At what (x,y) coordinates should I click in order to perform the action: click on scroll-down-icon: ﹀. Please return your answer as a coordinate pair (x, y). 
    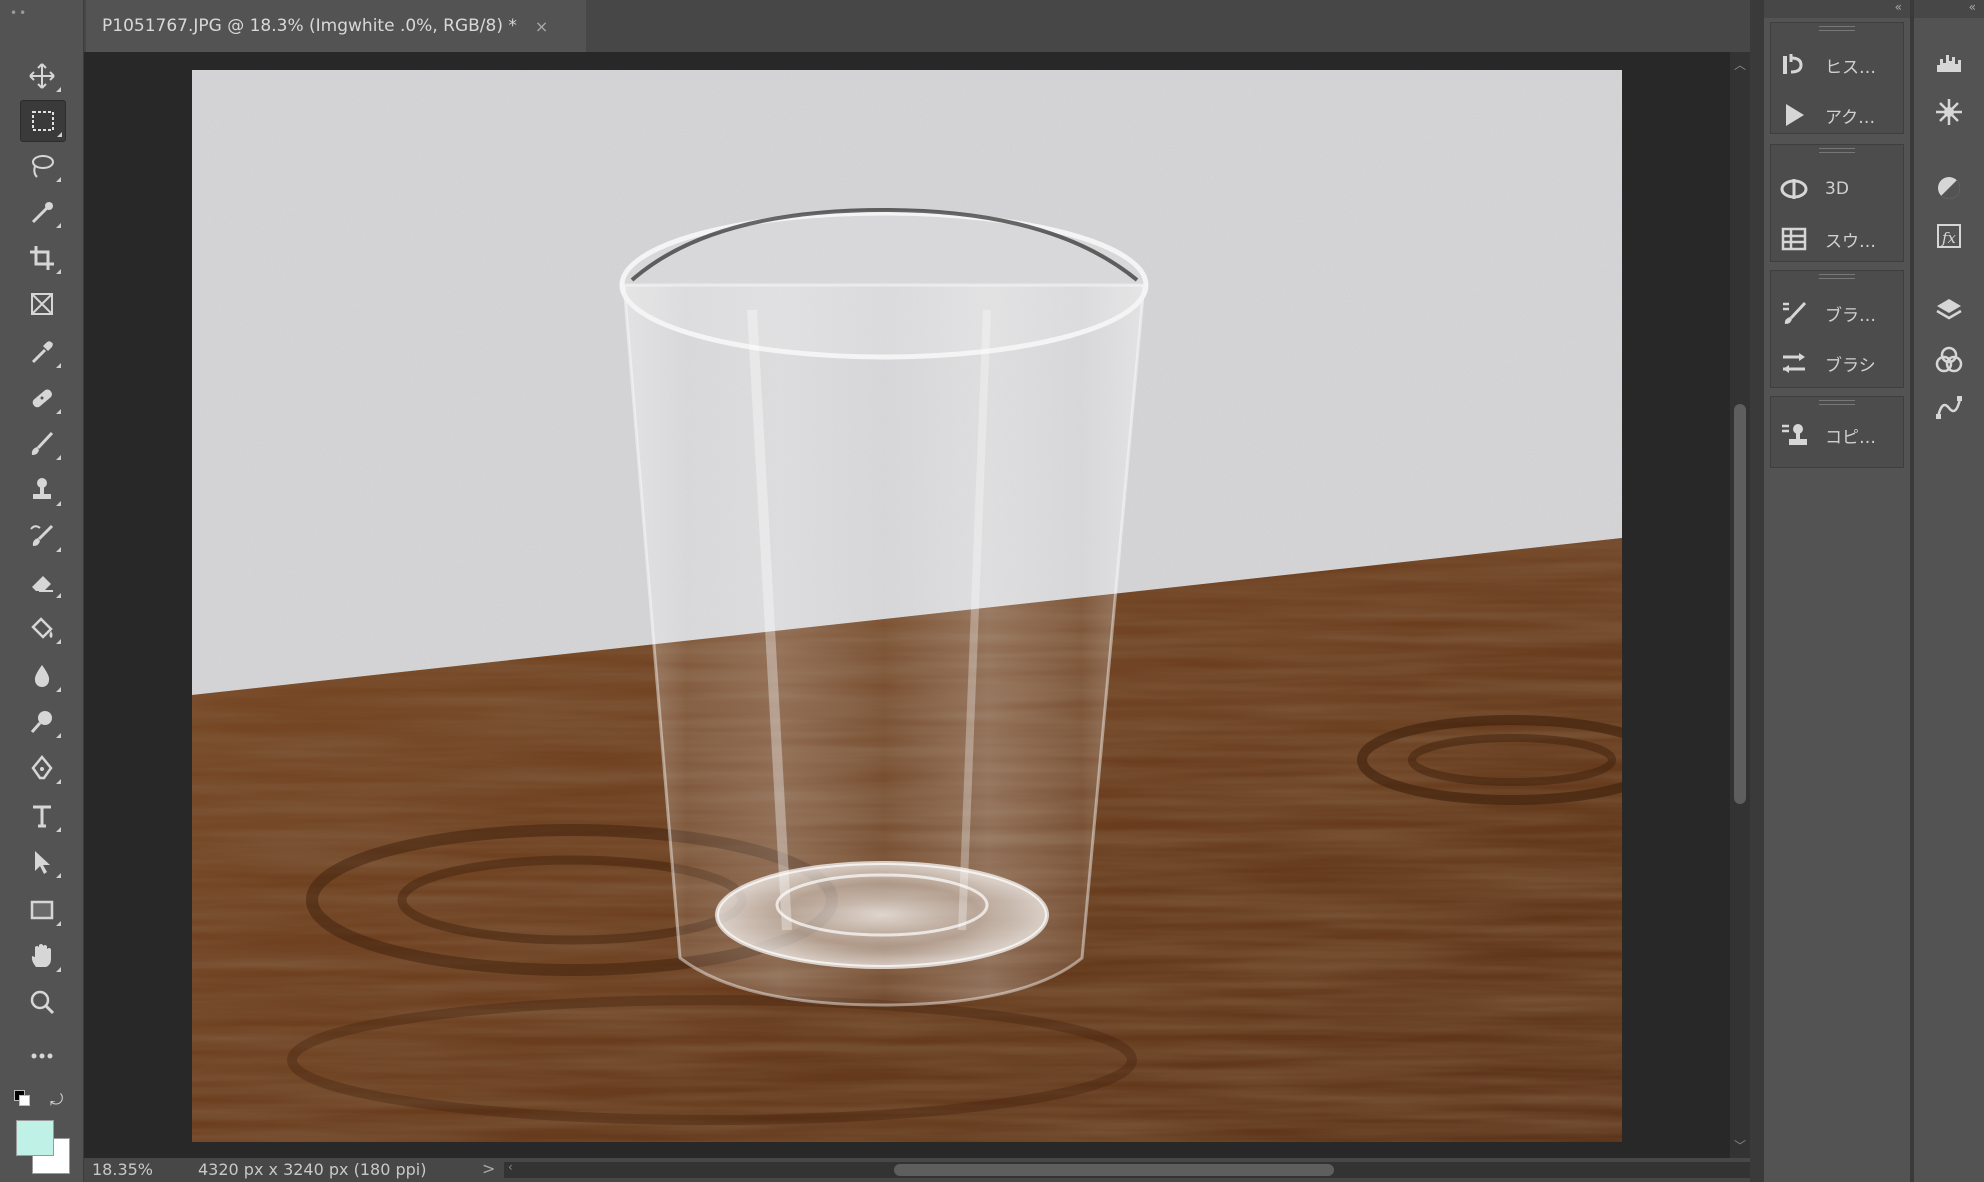
    Looking at the image, I should click on (1740, 1145).